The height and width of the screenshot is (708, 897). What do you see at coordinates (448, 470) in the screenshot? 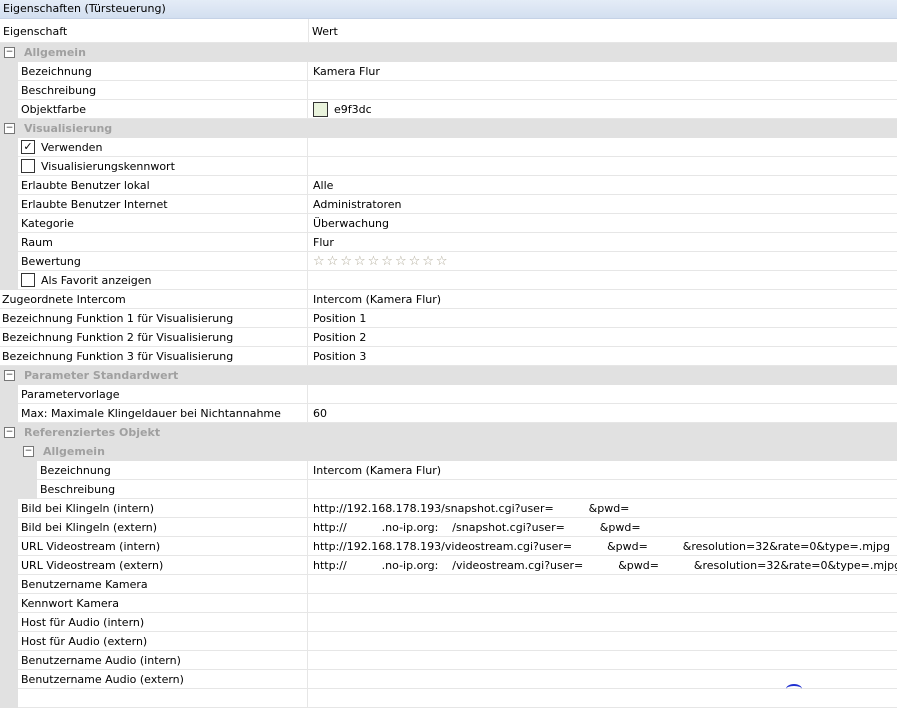
I see `property-row: Bezeichnung Intercom (Kamera Flur)` at bounding box center [448, 470].